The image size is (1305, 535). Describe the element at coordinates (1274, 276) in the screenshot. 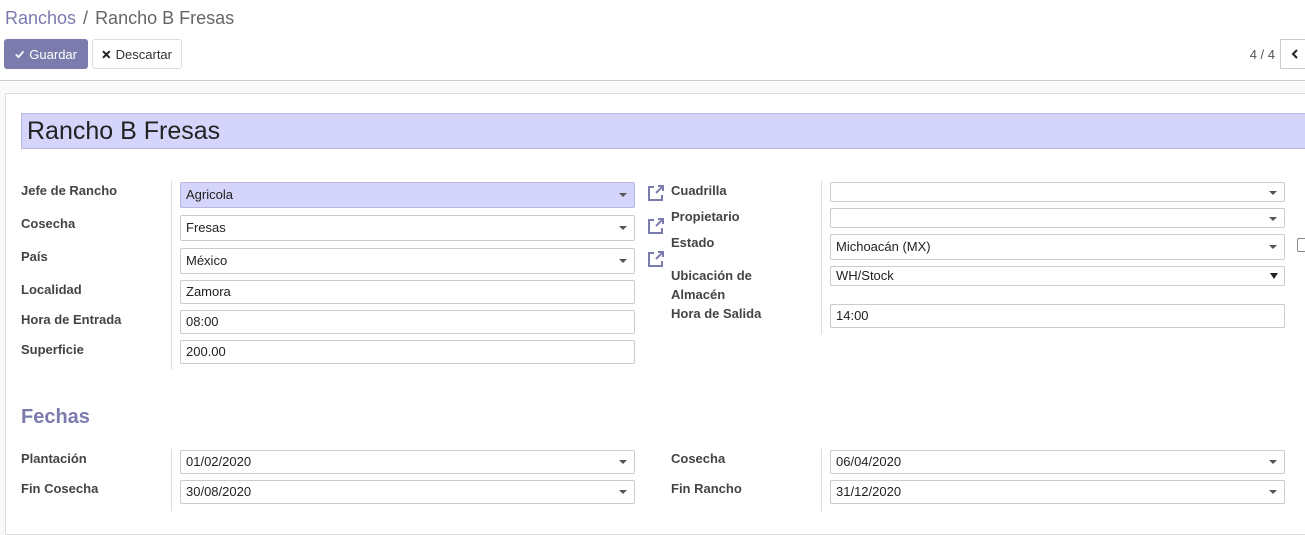

I see `caret-down-icon` at that location.